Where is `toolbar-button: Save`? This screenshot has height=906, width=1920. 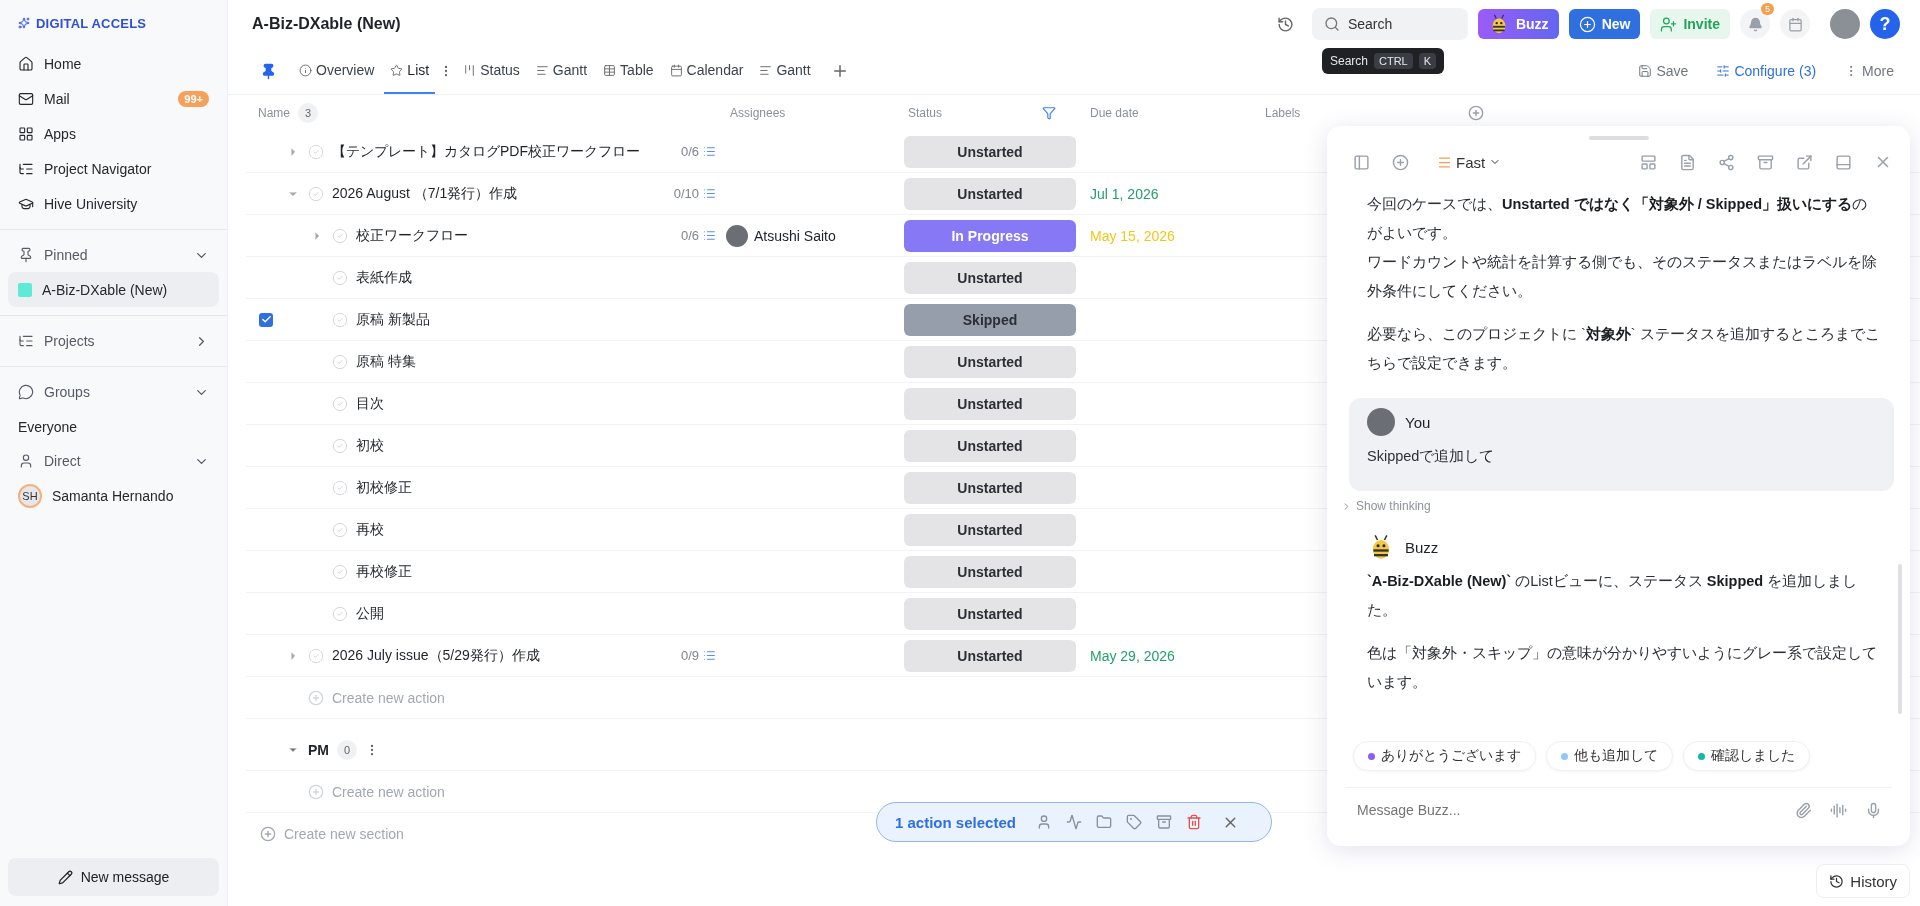 toolbar-button: Save is located at coordinates (1663, 71).